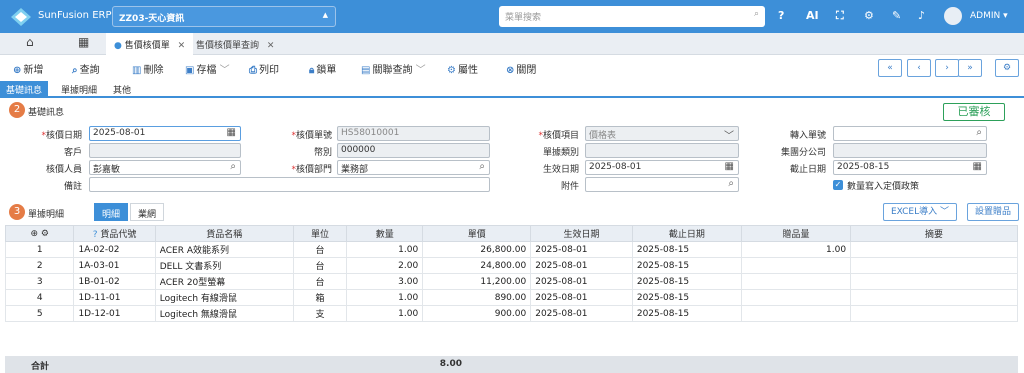 This screenshot has height=373, width=1024. Describe the element at coordinates (413, 133) in the screenshot. I see `doc-no-field: HS58010001` at that location.